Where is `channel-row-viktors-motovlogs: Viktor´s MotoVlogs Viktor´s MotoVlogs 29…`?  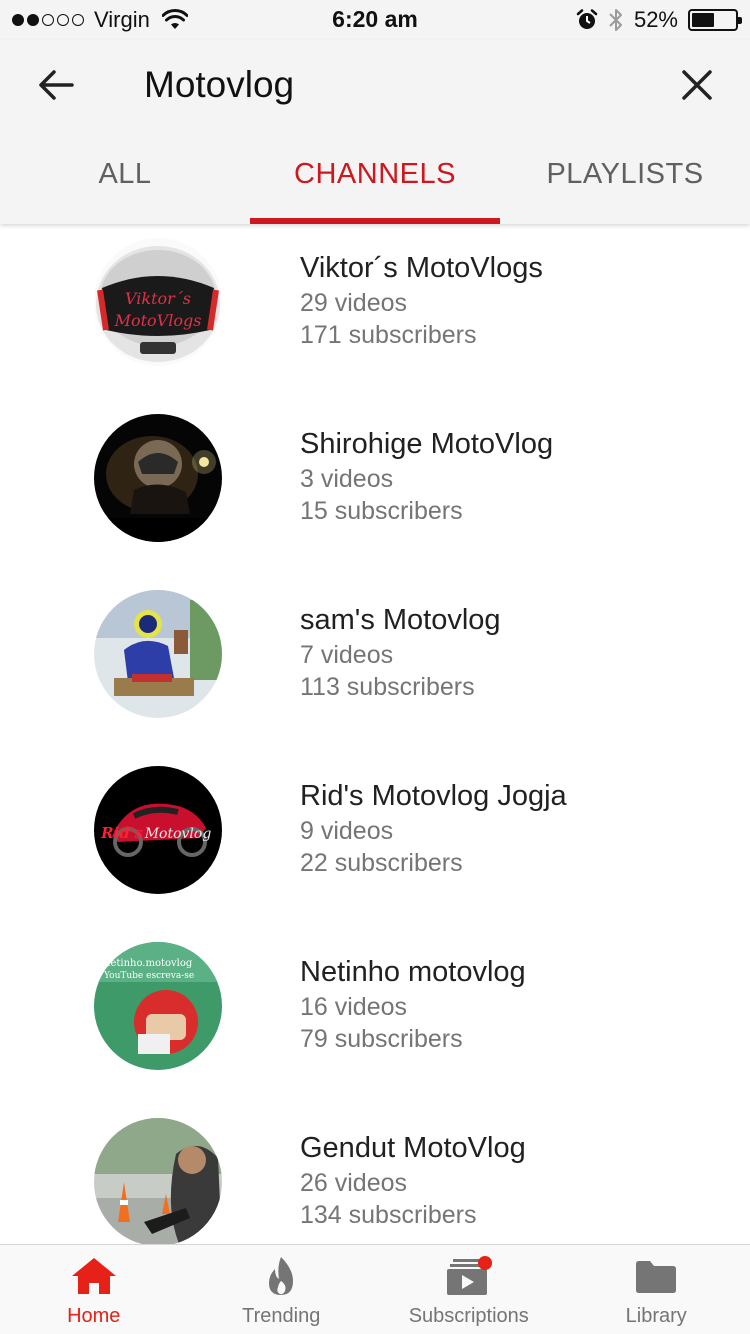 channel-row-viktors-motovlogs: Viktor´s MotoVlogs Viktor´s MotoVlogs 29… is located at coordinates (375, 312).